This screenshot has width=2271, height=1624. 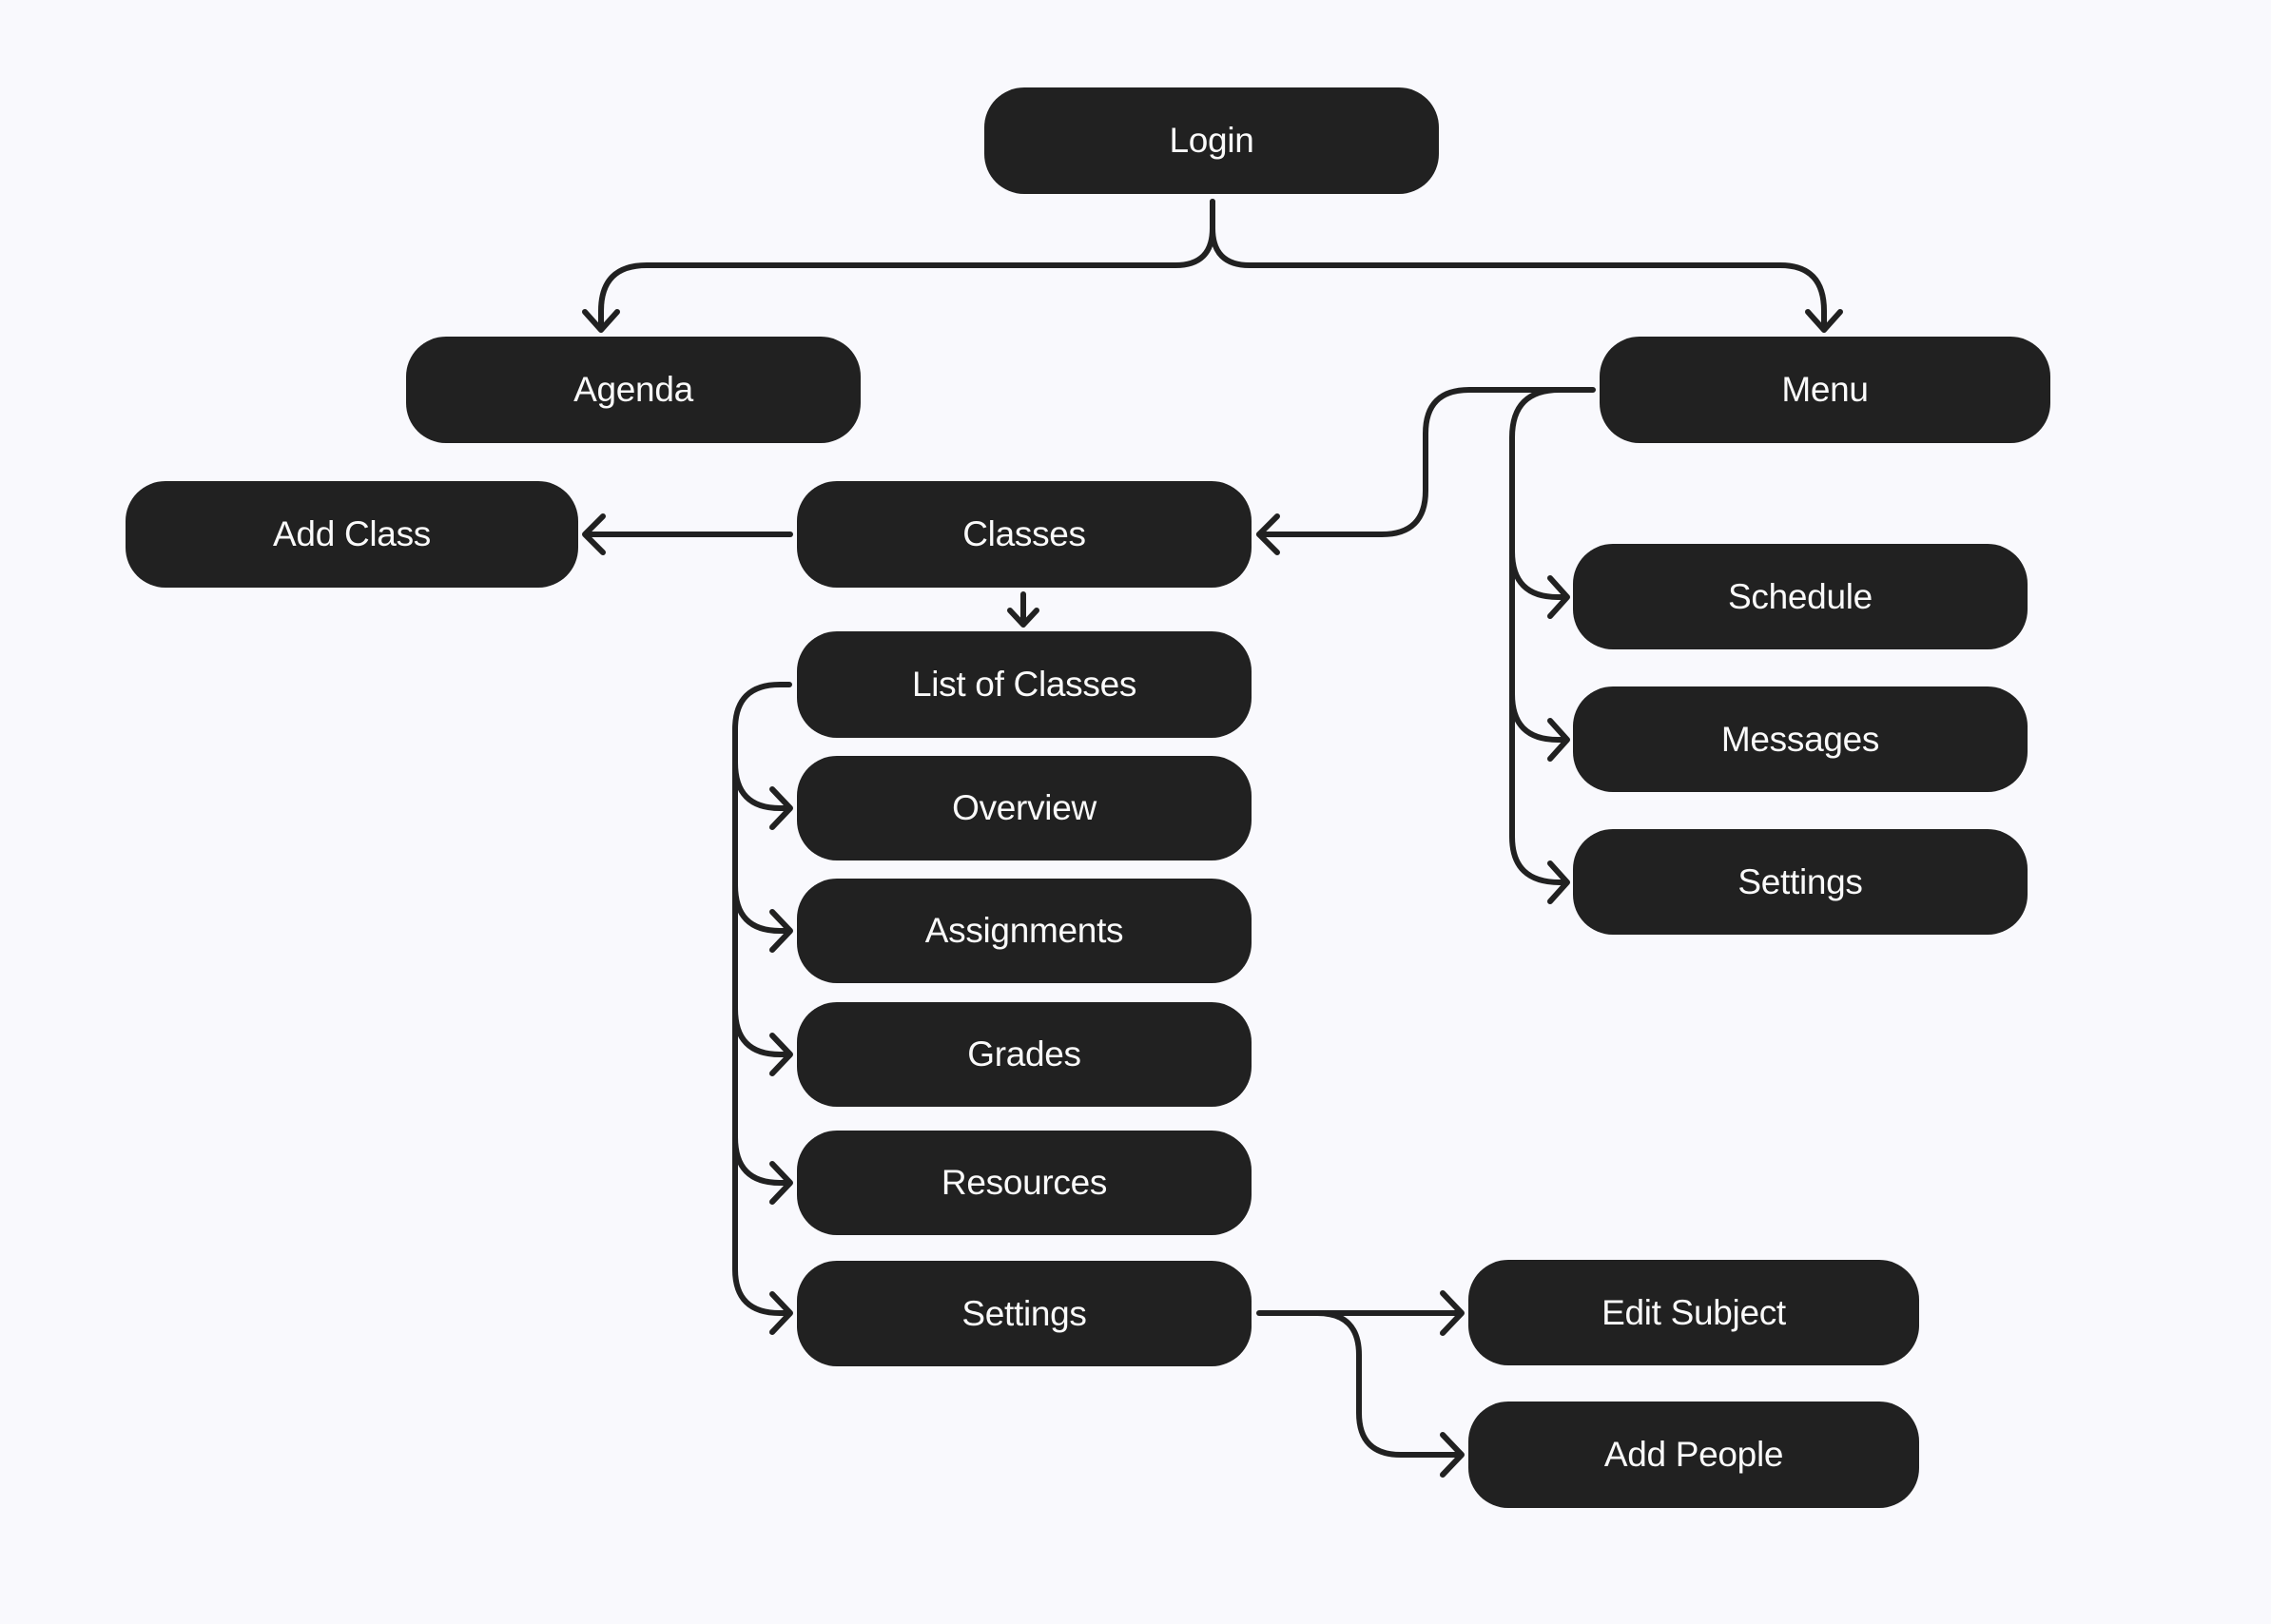 What do you see at coordinates (1538, 636) in the screenshot?
I see `edge-menu-children-trunk` at bounding box center [1538, 636].